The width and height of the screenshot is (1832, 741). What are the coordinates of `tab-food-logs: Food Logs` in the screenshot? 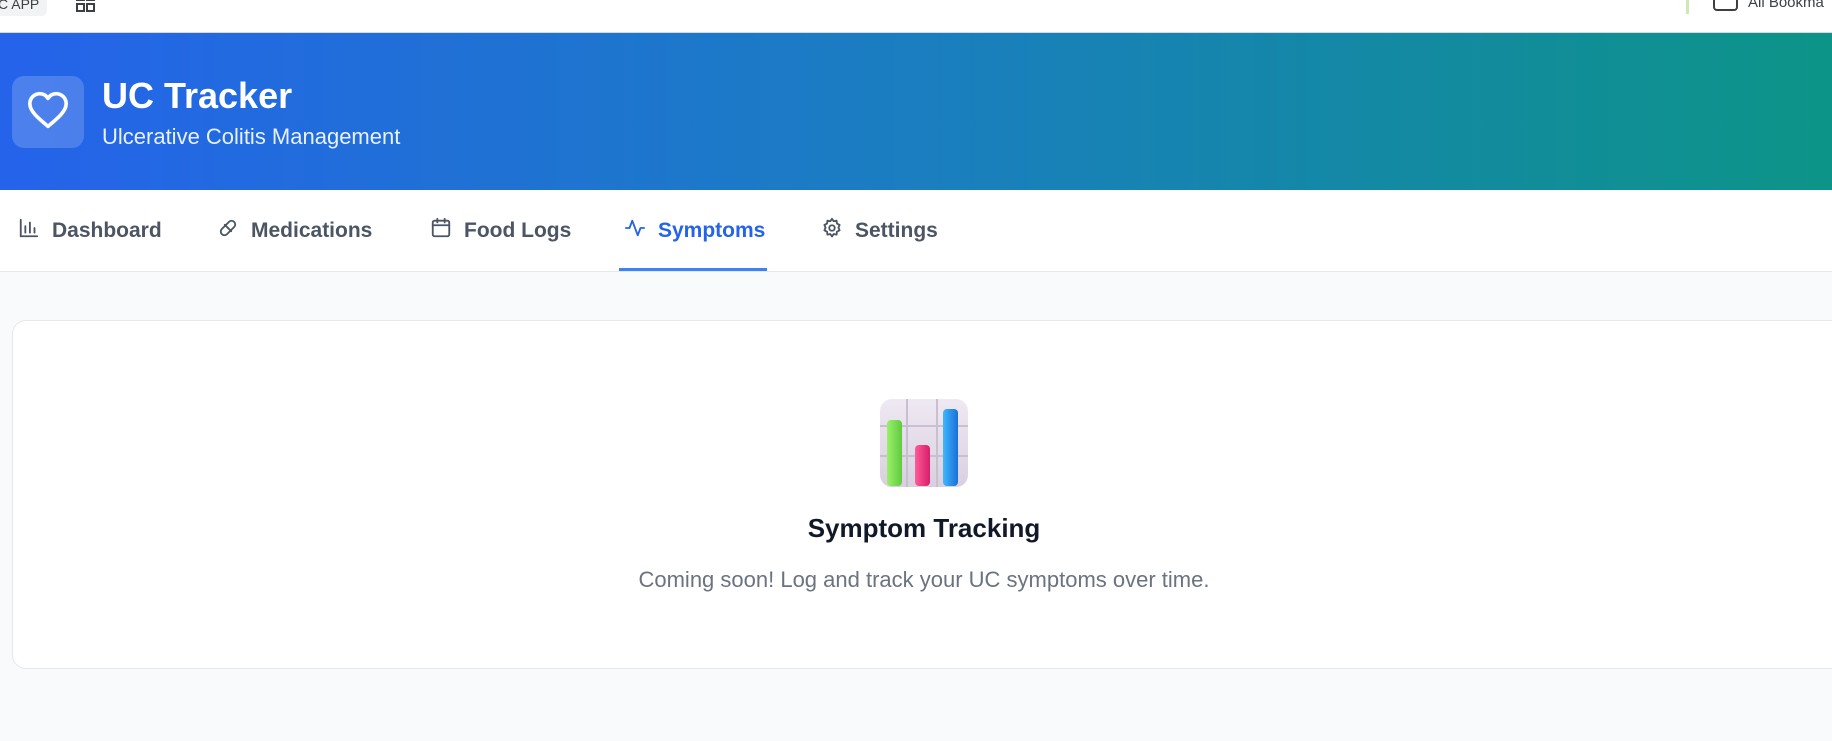 It's located at (500, 230).